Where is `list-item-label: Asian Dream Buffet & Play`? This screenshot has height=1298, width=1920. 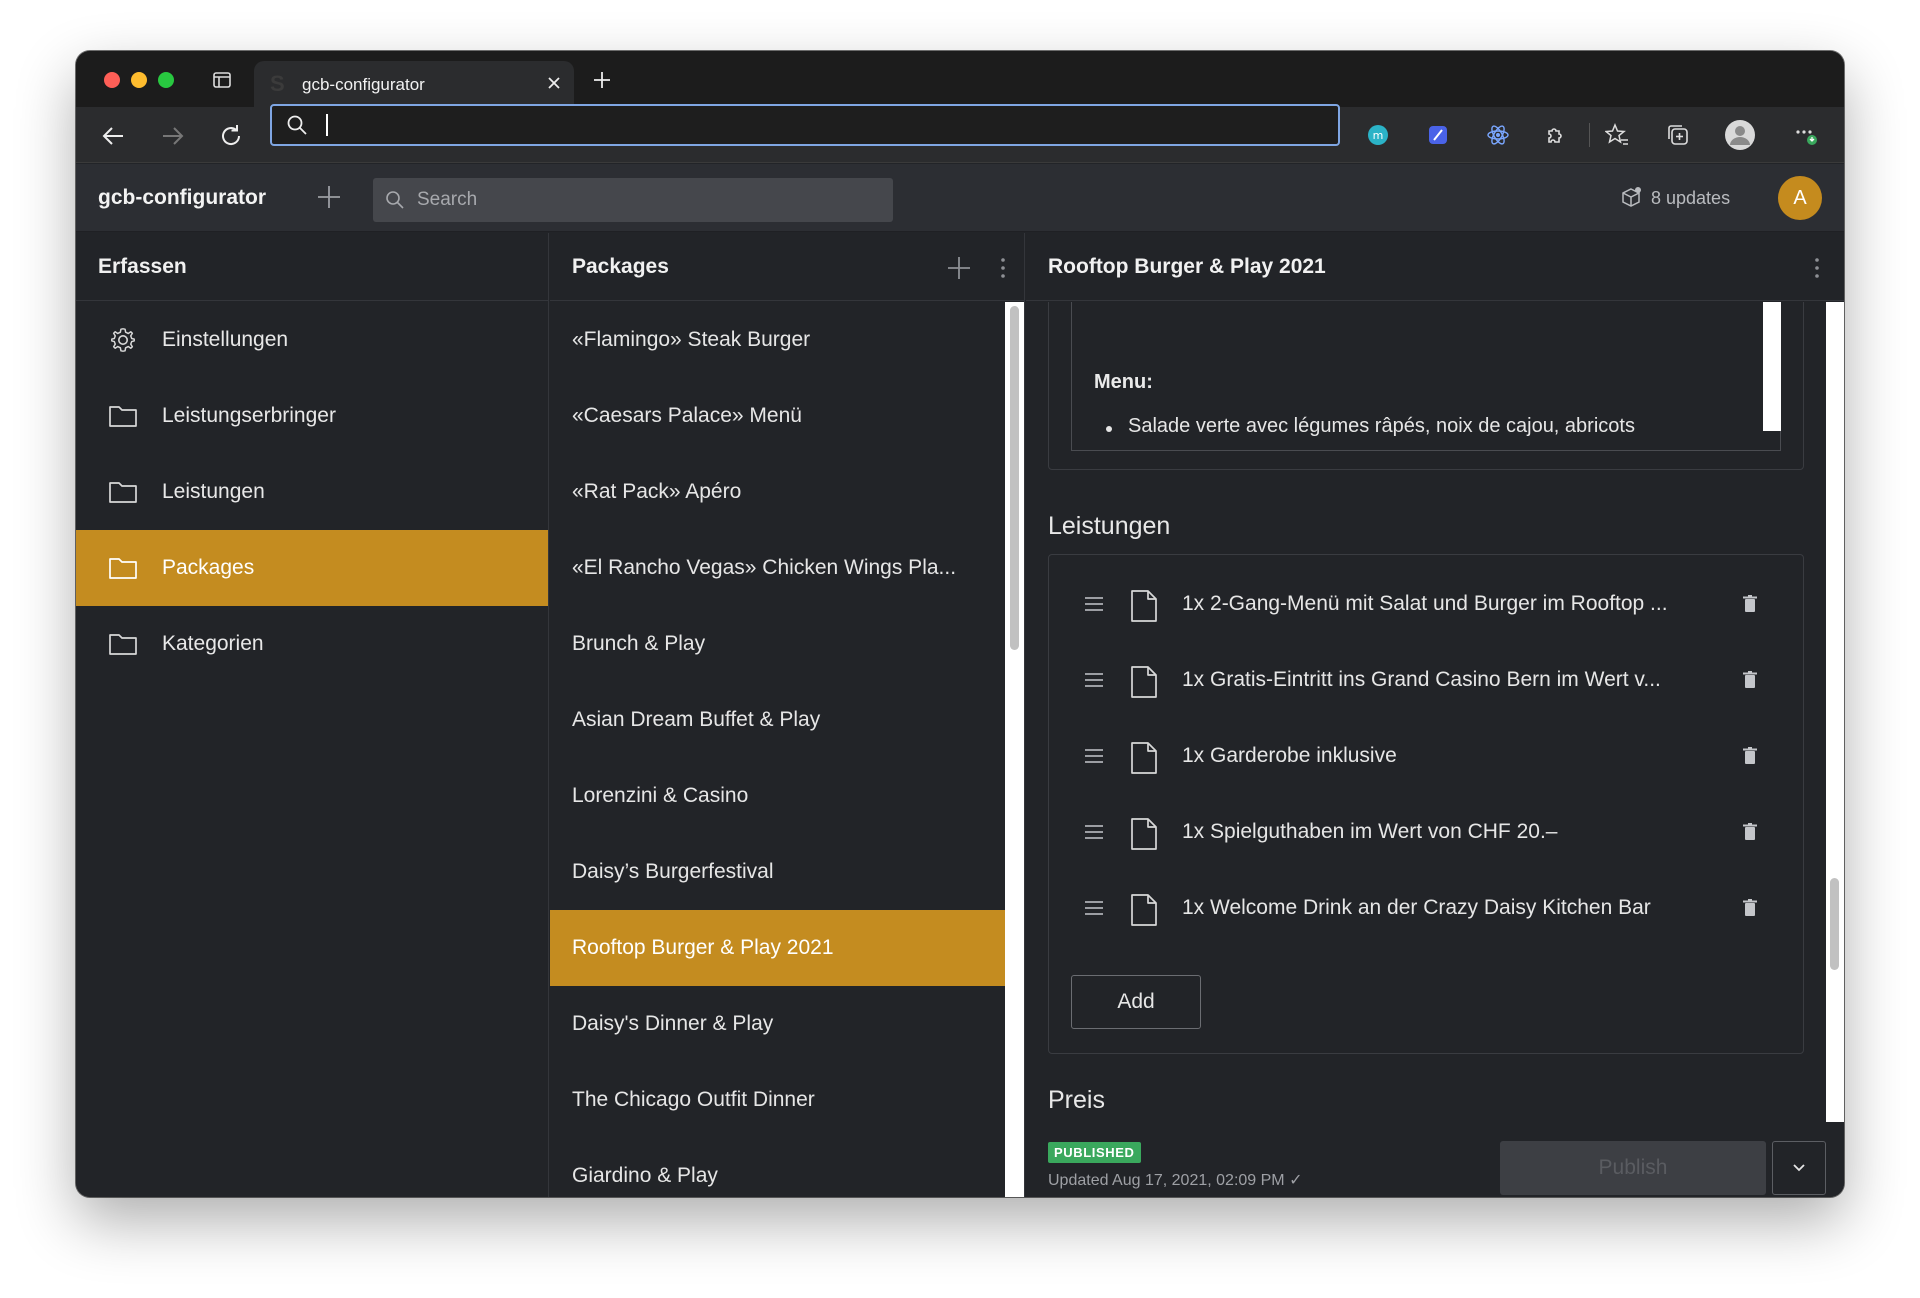 list-item-label: Asian Dream Buffet & Play is located at coordinates (696, 719).